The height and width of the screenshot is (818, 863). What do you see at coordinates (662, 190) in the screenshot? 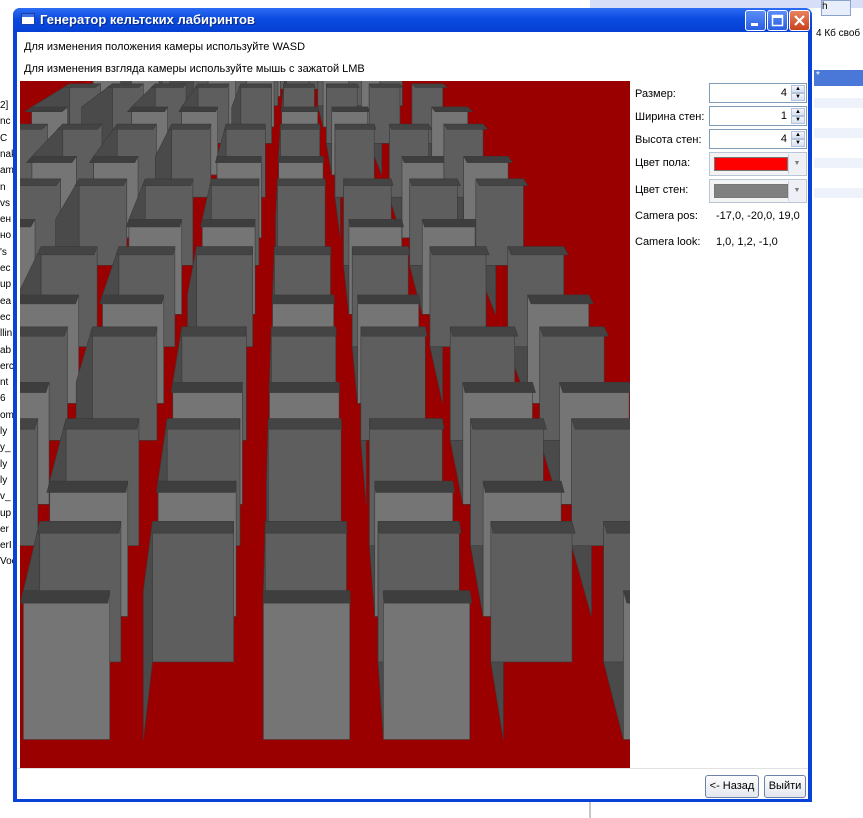
I see `wall-color-label: Цвет стен:` at bounding box center [662, 190].